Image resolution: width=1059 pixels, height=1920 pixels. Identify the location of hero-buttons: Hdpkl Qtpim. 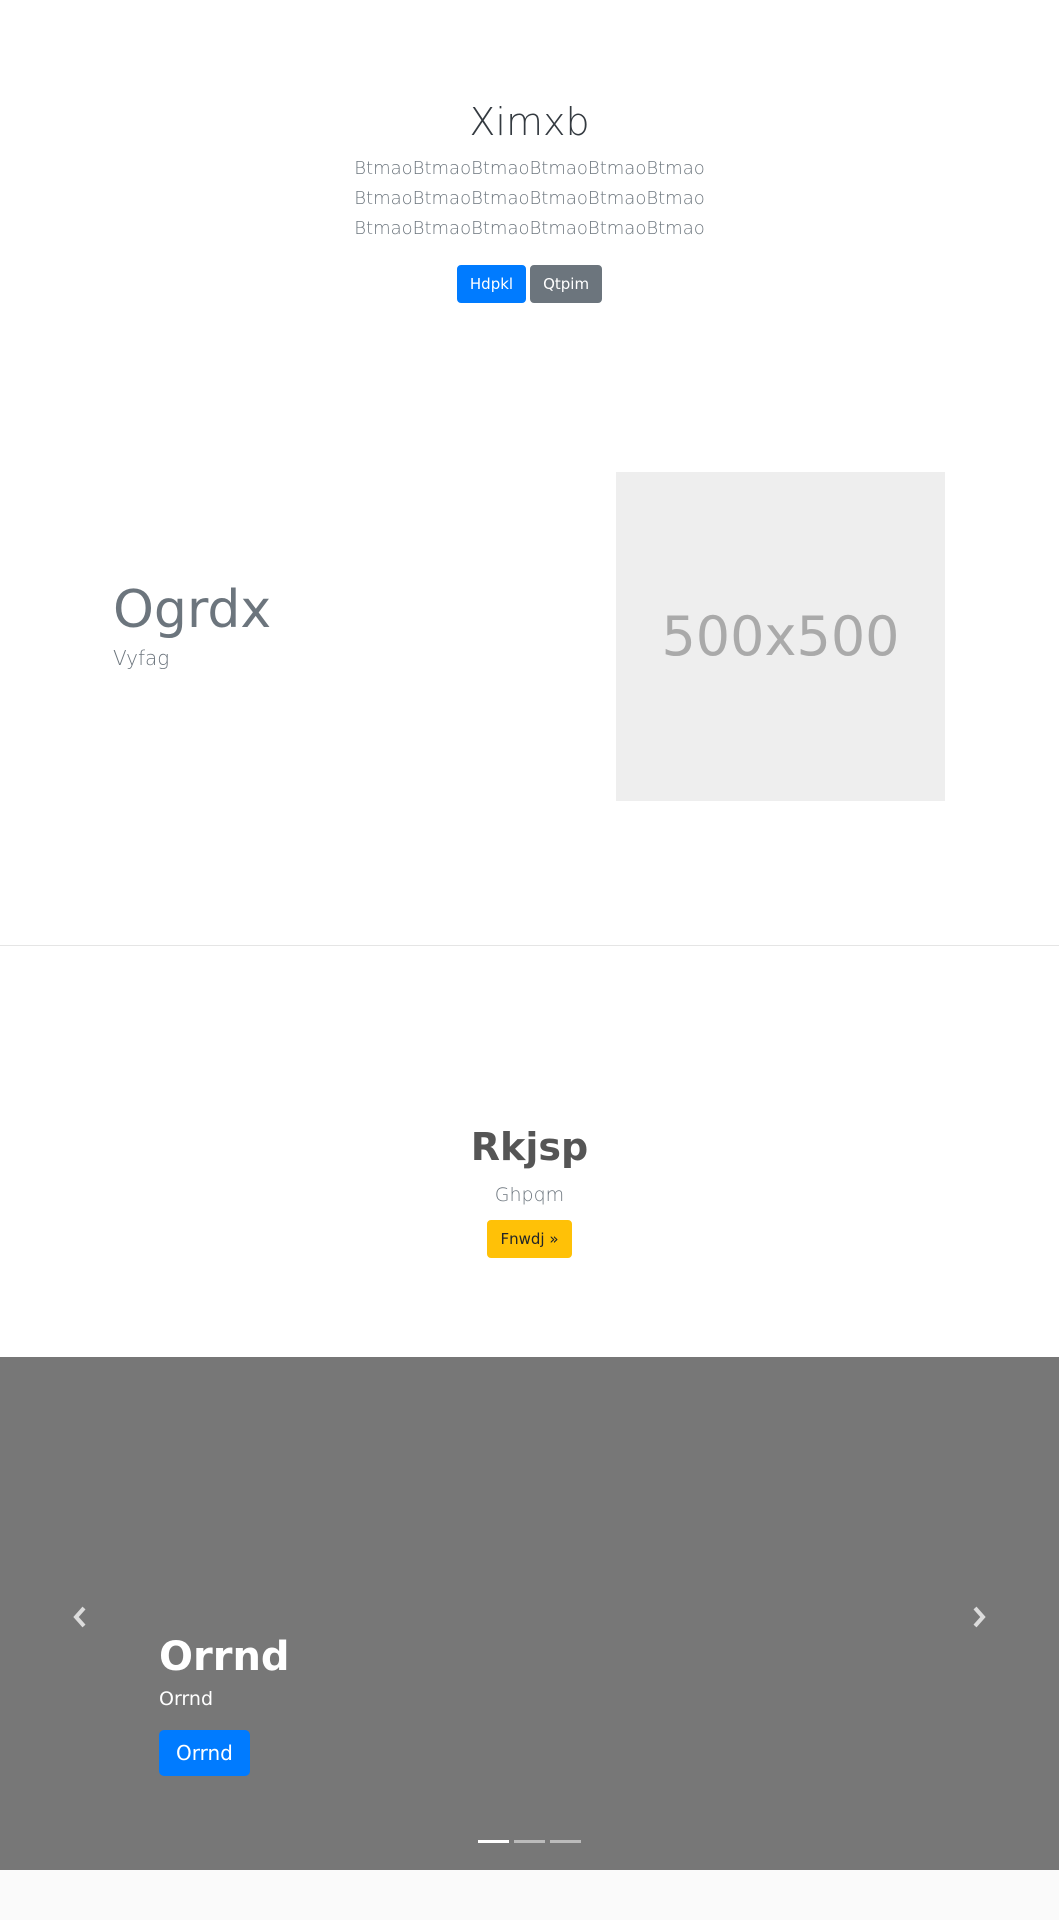
(529, 284).